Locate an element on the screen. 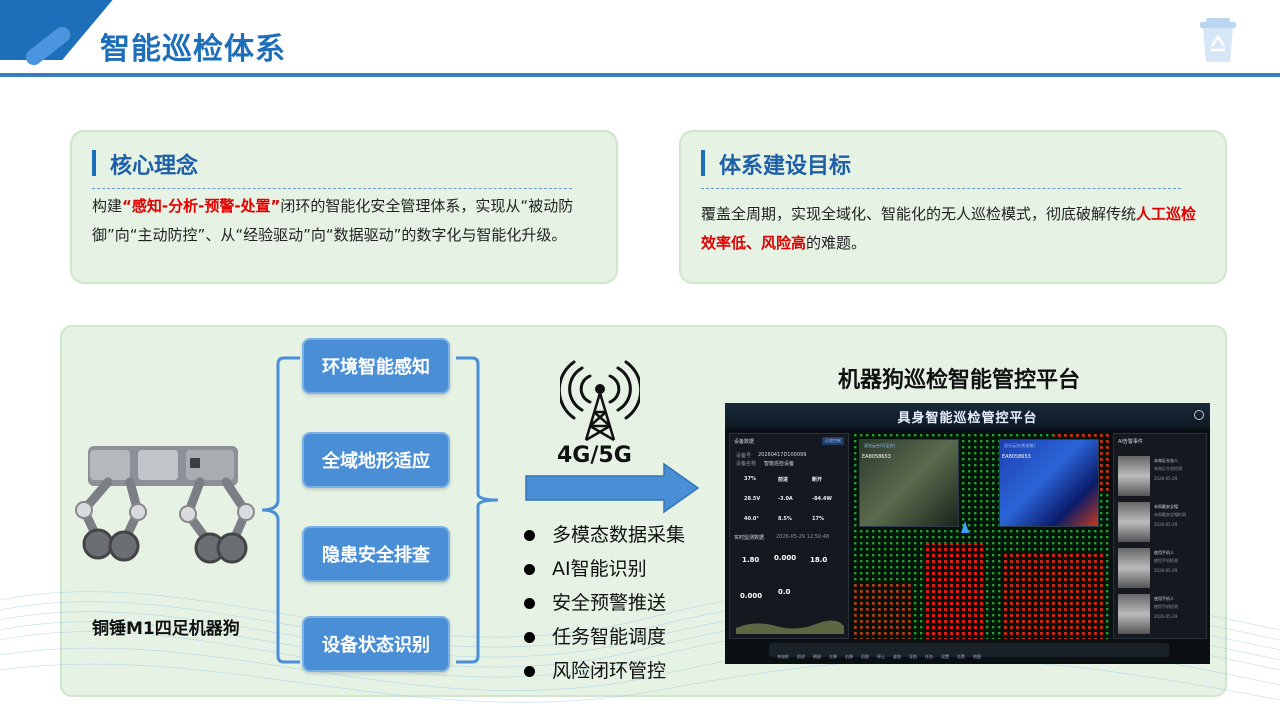  left-brace is located at coordinates (280, 510).